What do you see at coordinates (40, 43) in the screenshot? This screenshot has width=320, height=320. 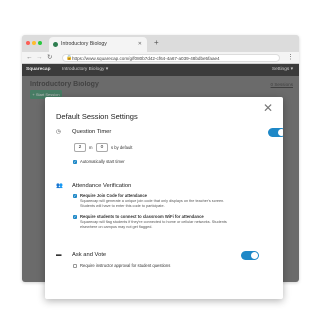 I see `maximize-window-button` at bounding box center [40, 43].